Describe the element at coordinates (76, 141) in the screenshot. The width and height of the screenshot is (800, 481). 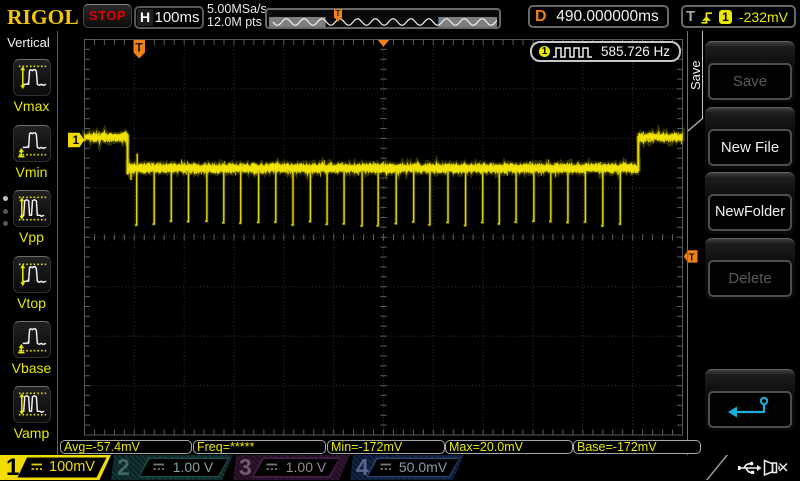
I see `svg-text: 1` at that location.